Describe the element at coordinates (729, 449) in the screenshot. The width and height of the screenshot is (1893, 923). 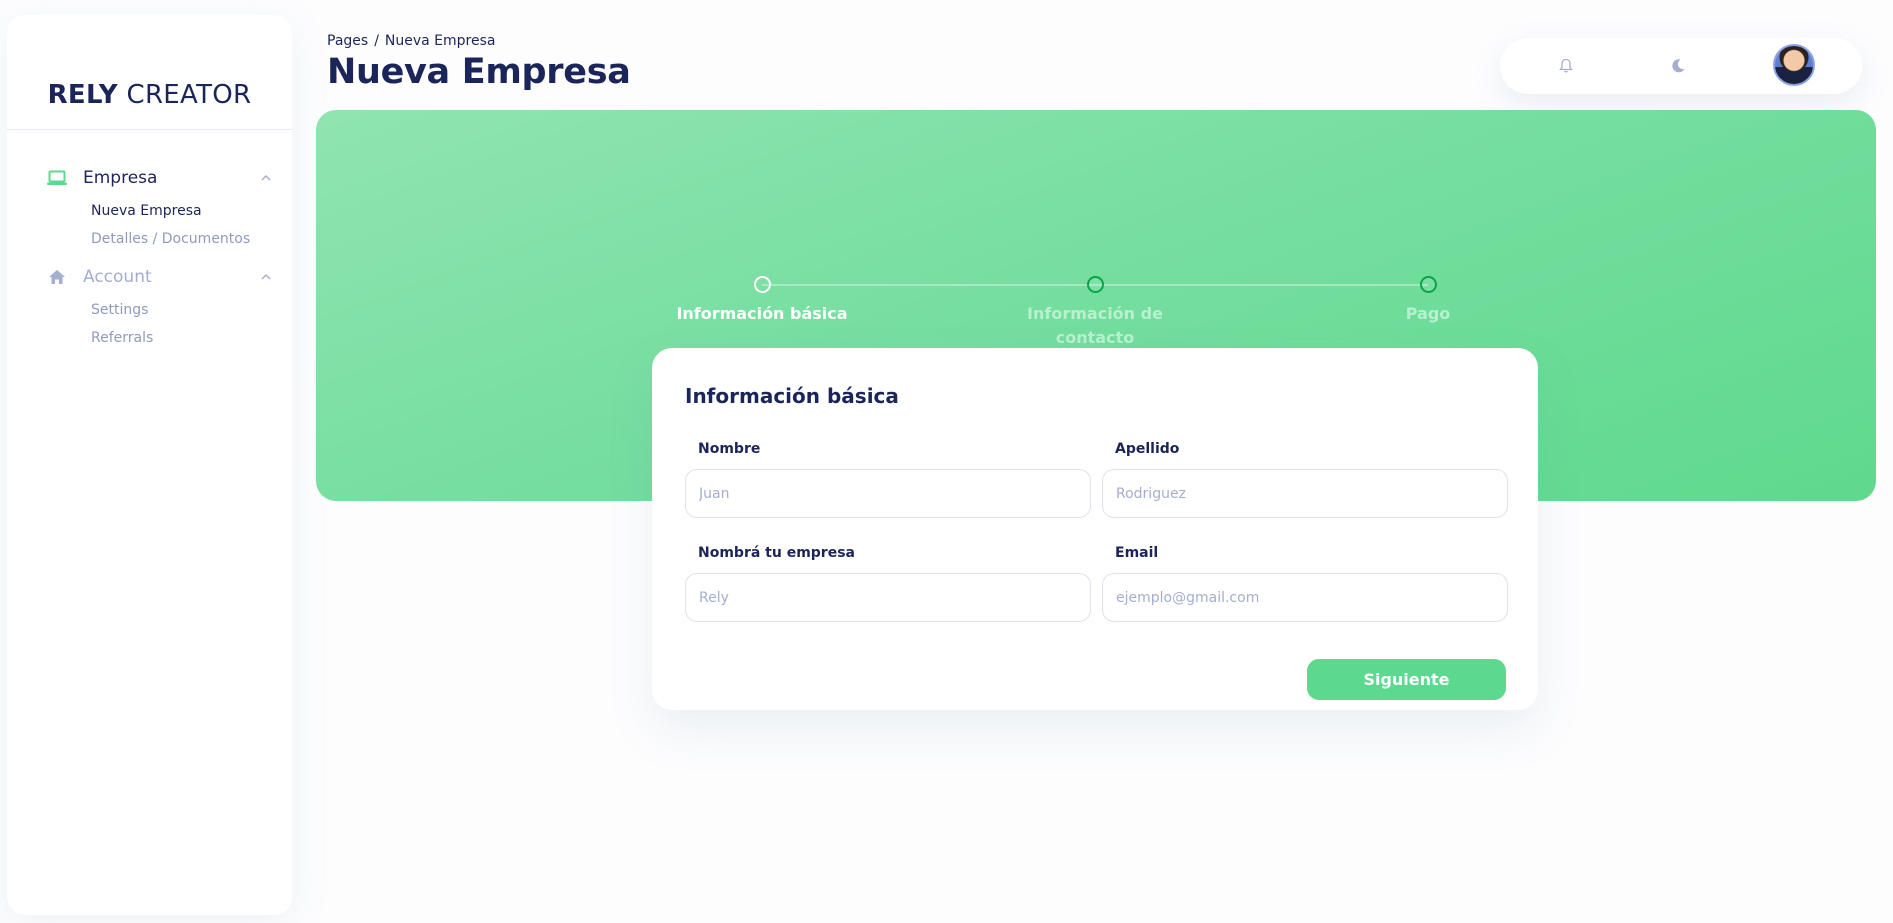
I see `field-label: Nombre` at that location.